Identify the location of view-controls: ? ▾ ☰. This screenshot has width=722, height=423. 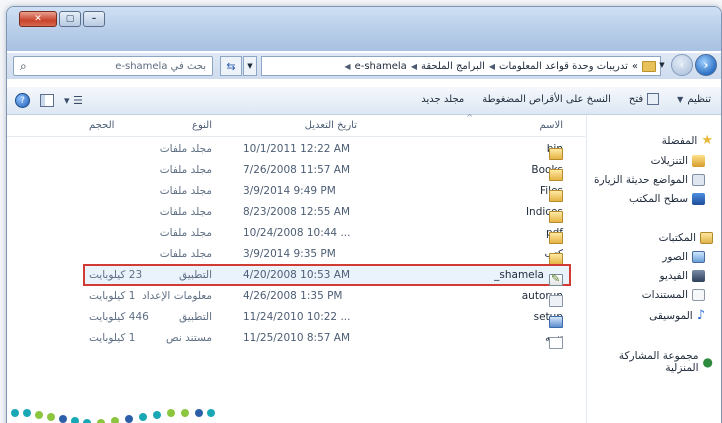
(49, 100).